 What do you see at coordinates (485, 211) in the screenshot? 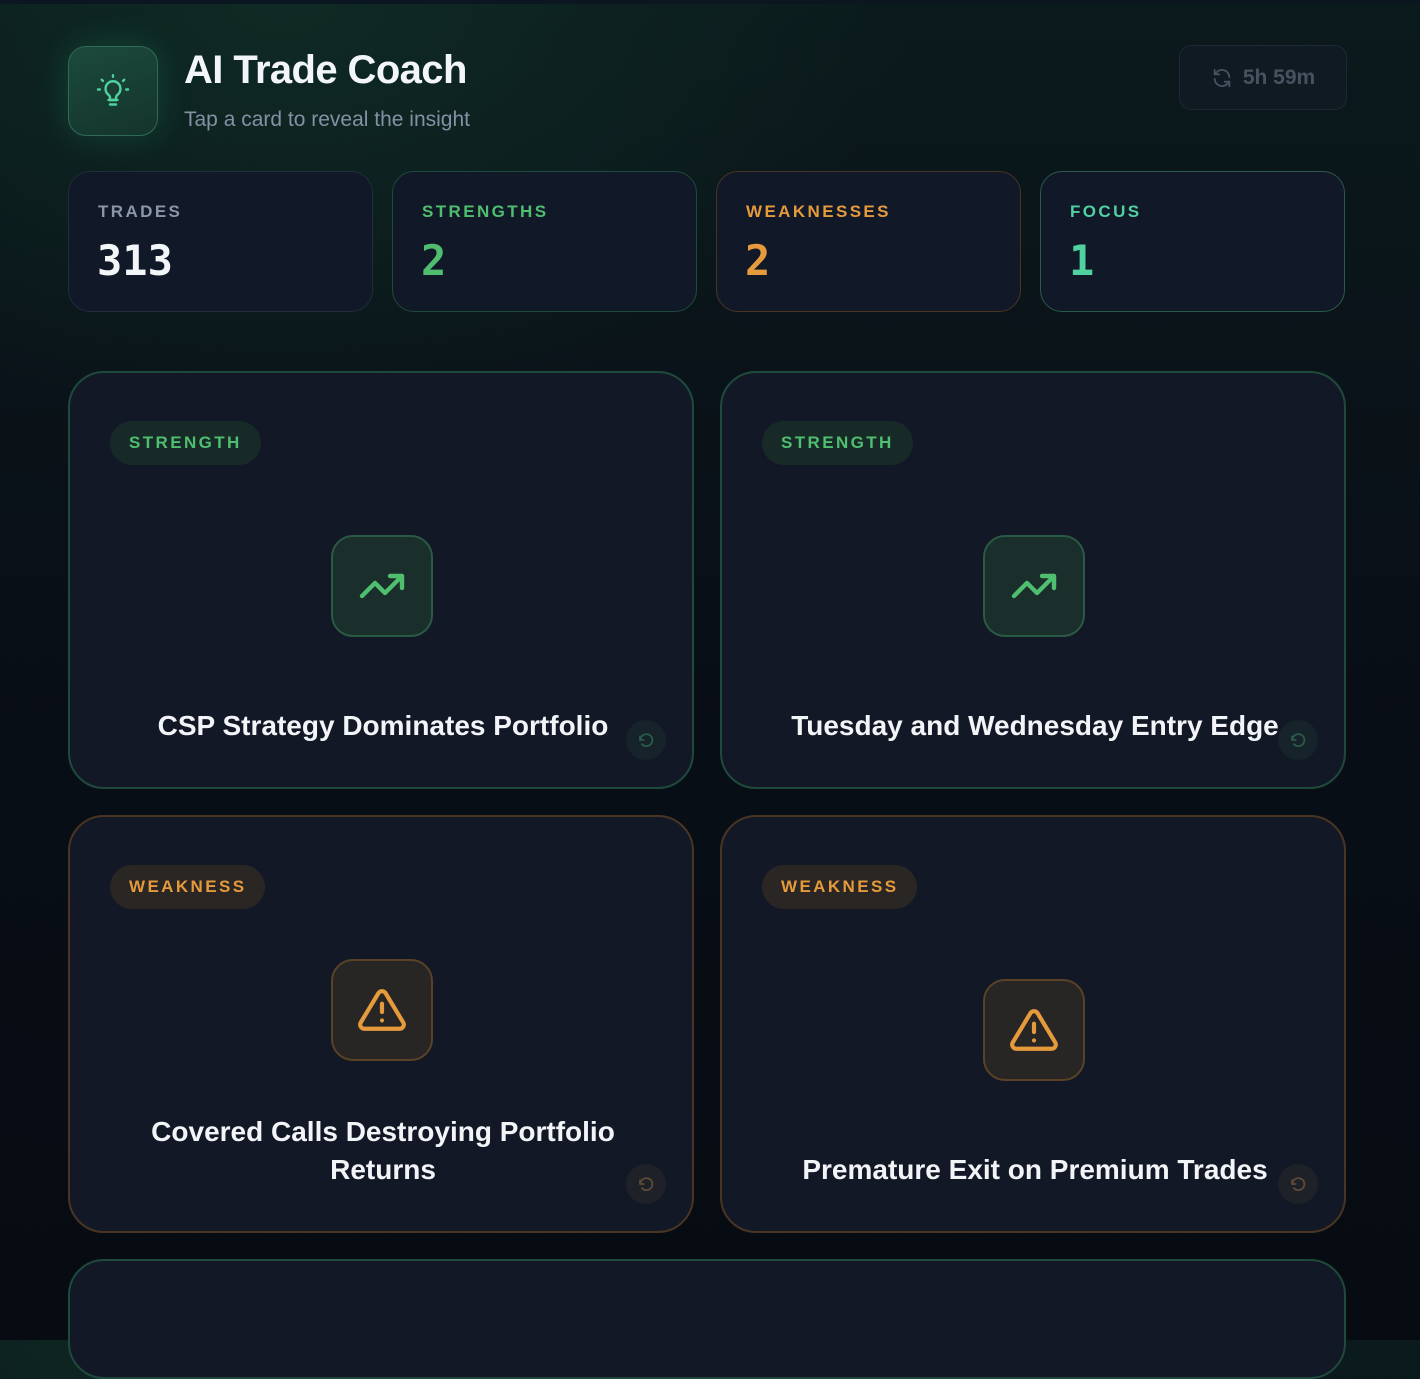
I see `stat-label: STRENGTHS` at bounding box center [485, 211].